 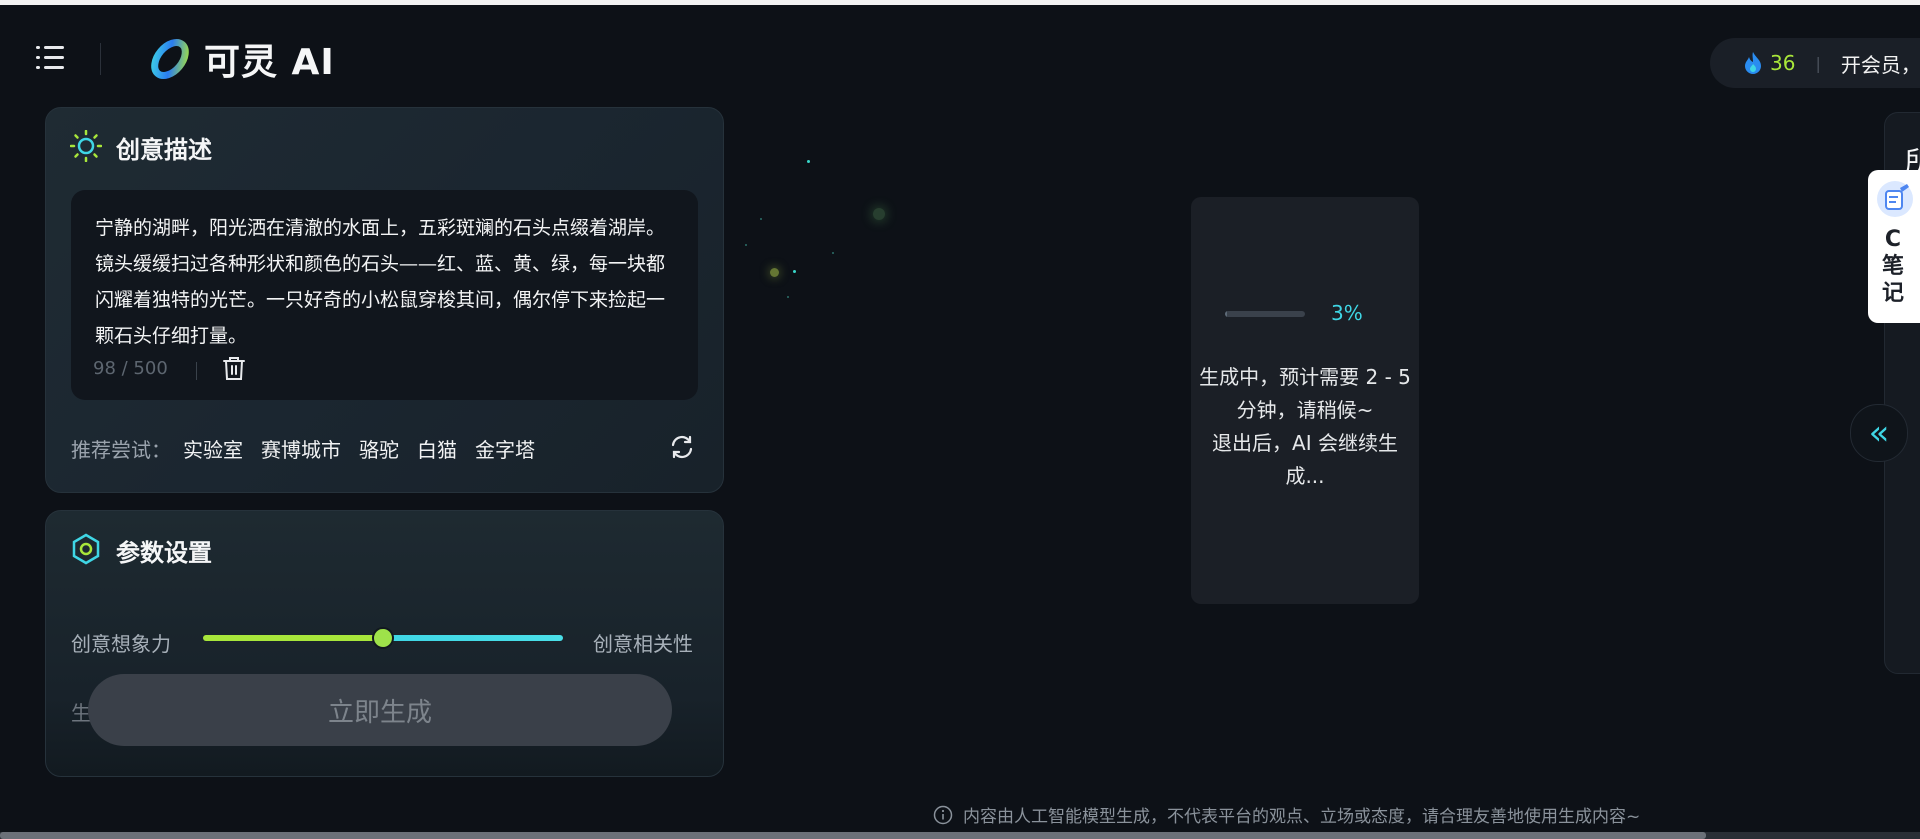 I want to click on brand-logo: 可灵 AI, so click(x=240, y=59).